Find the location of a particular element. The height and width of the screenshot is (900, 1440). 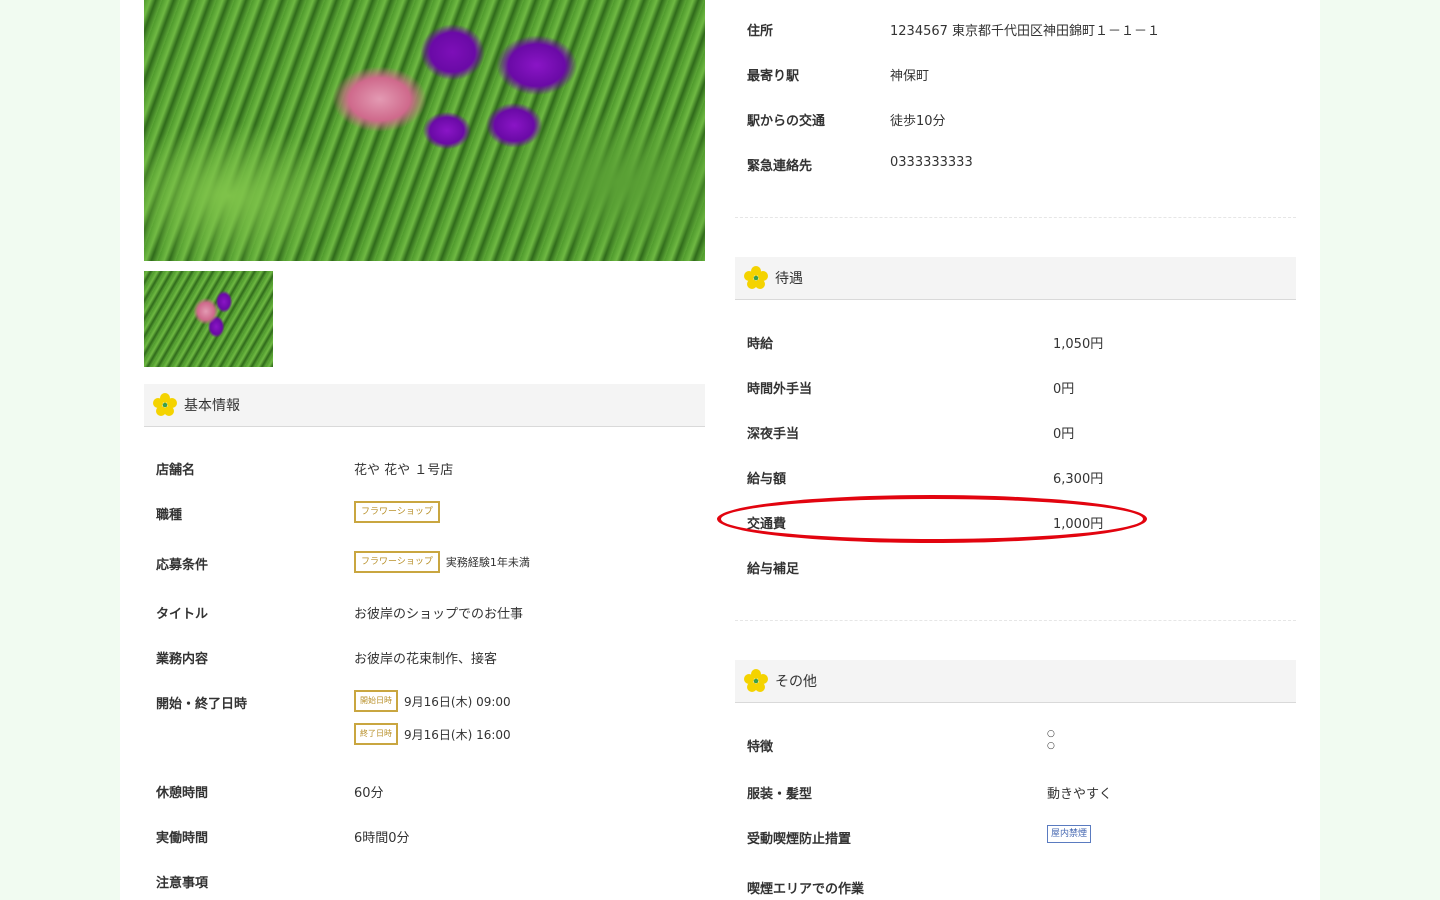

end-datetime: 終了日時 9月16日(木) 16:00 is located at coordinates (432, 734).